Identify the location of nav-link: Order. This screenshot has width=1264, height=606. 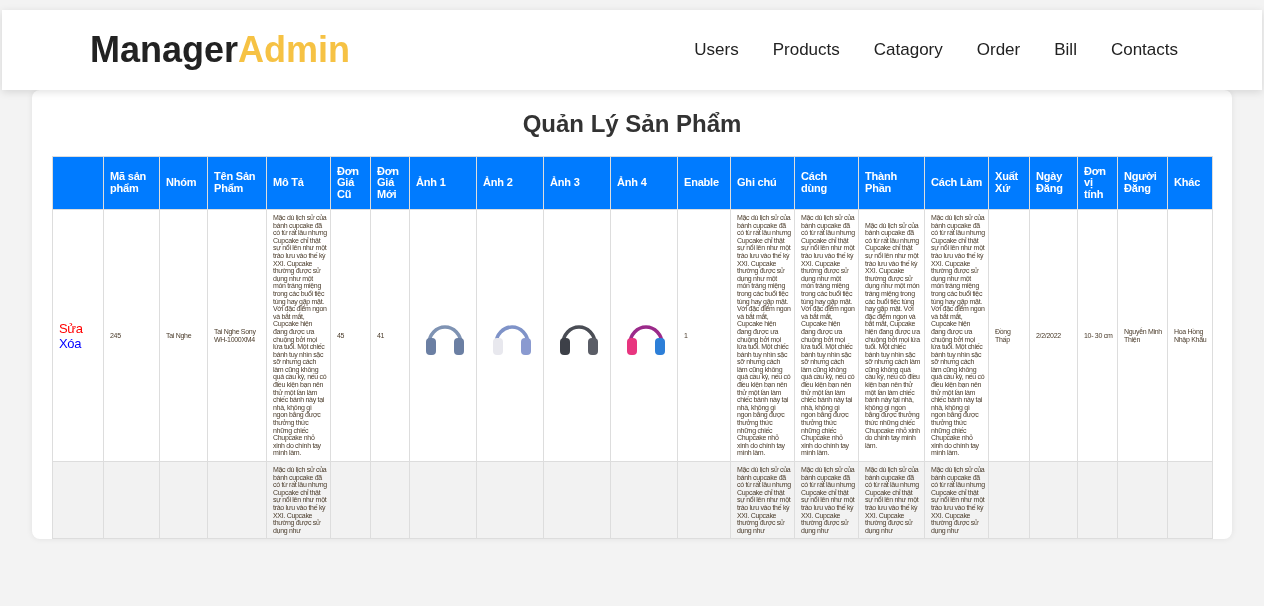
(998, 50).